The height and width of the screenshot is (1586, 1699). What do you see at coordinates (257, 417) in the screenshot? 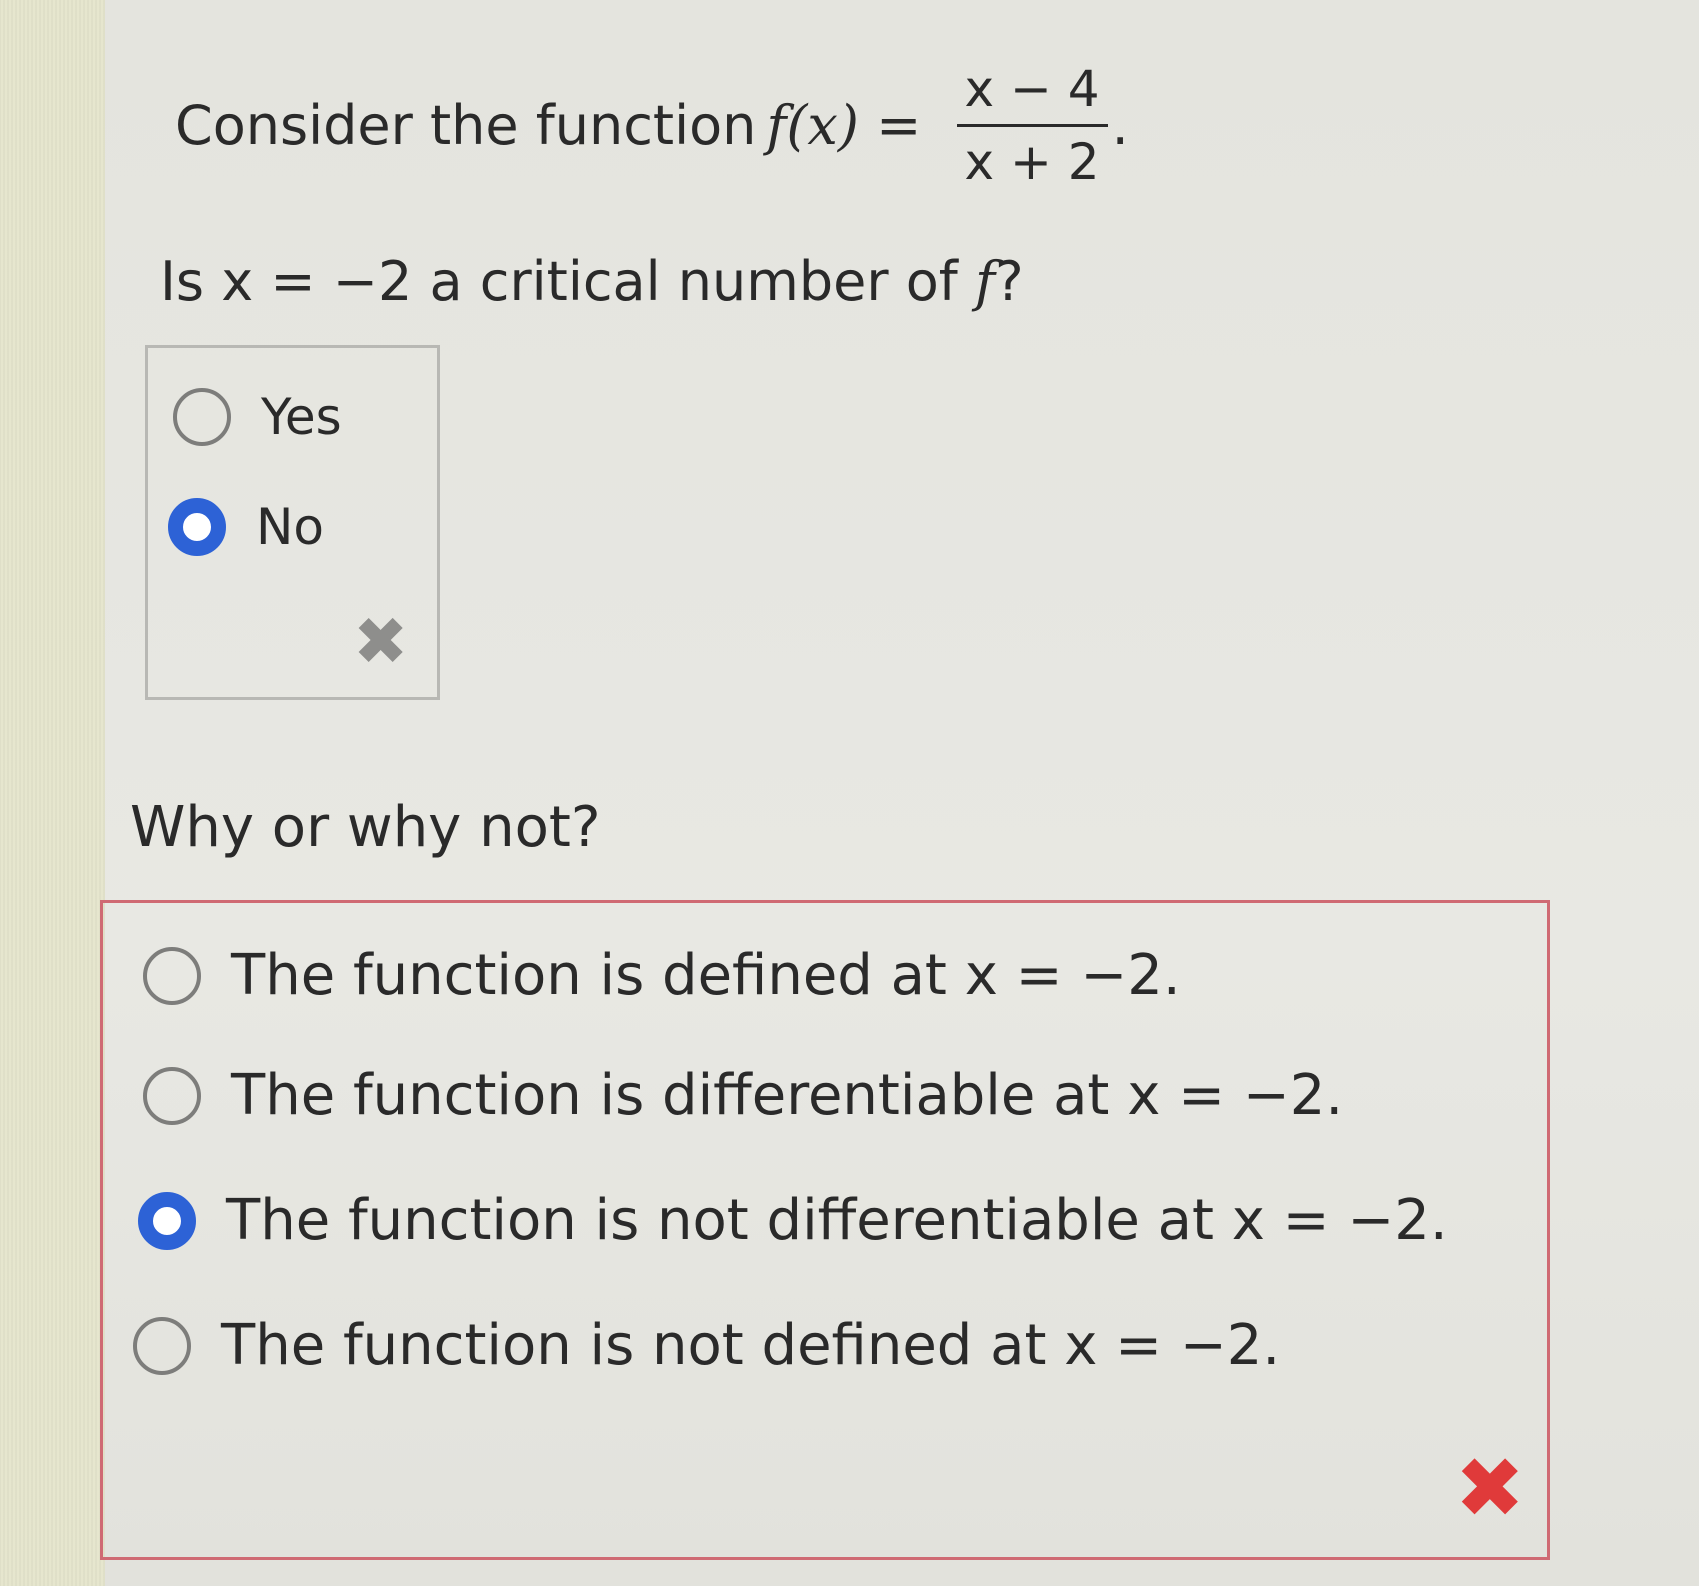
I see `option-yes: Yes` at bounding box center [257, 417].